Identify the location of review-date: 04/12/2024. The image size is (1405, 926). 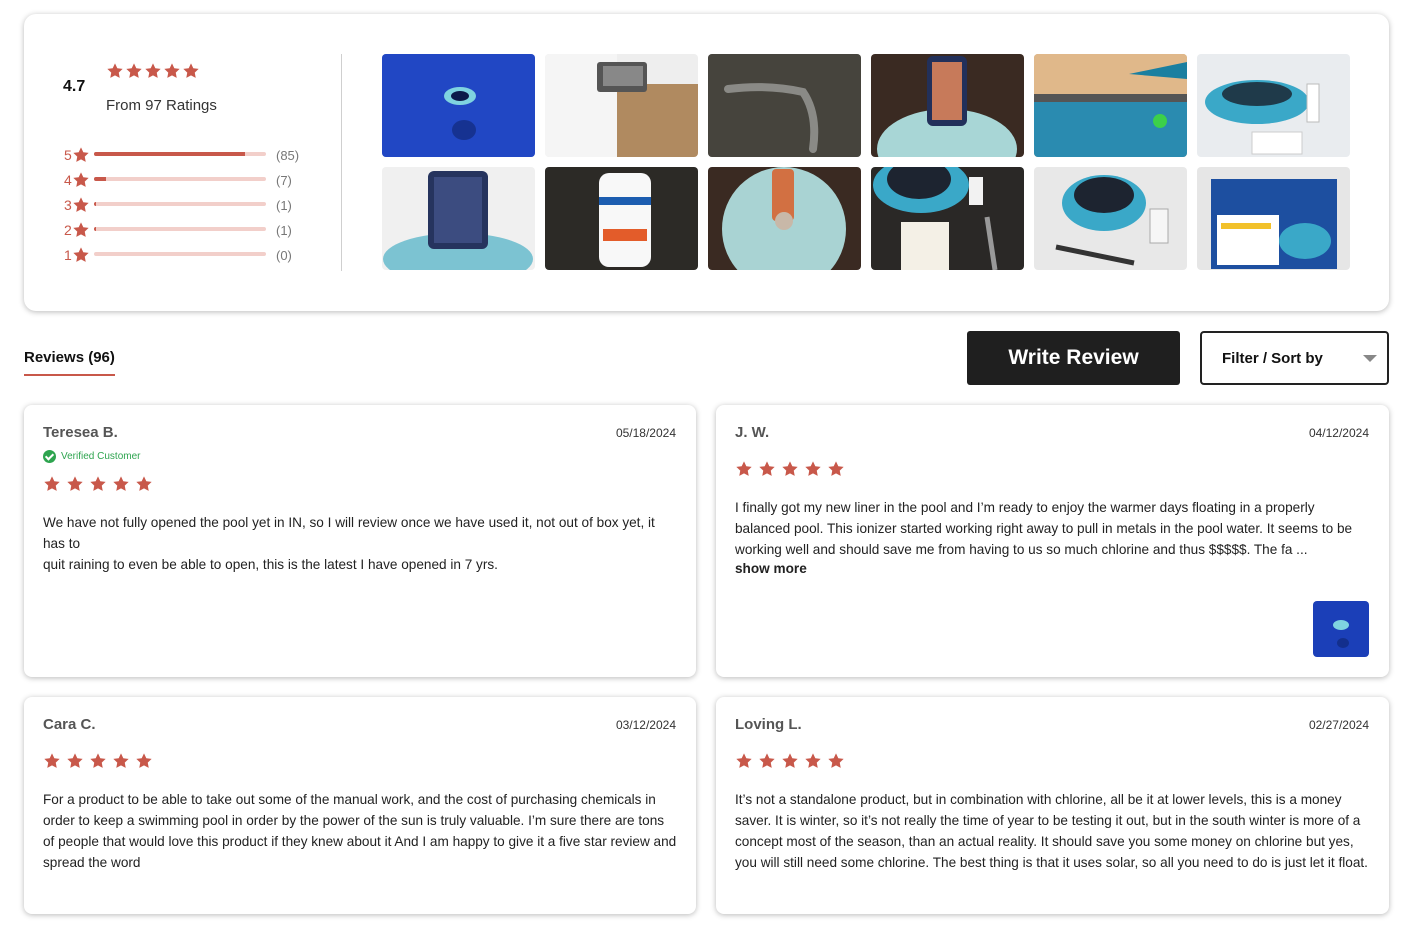
(1338, 433).